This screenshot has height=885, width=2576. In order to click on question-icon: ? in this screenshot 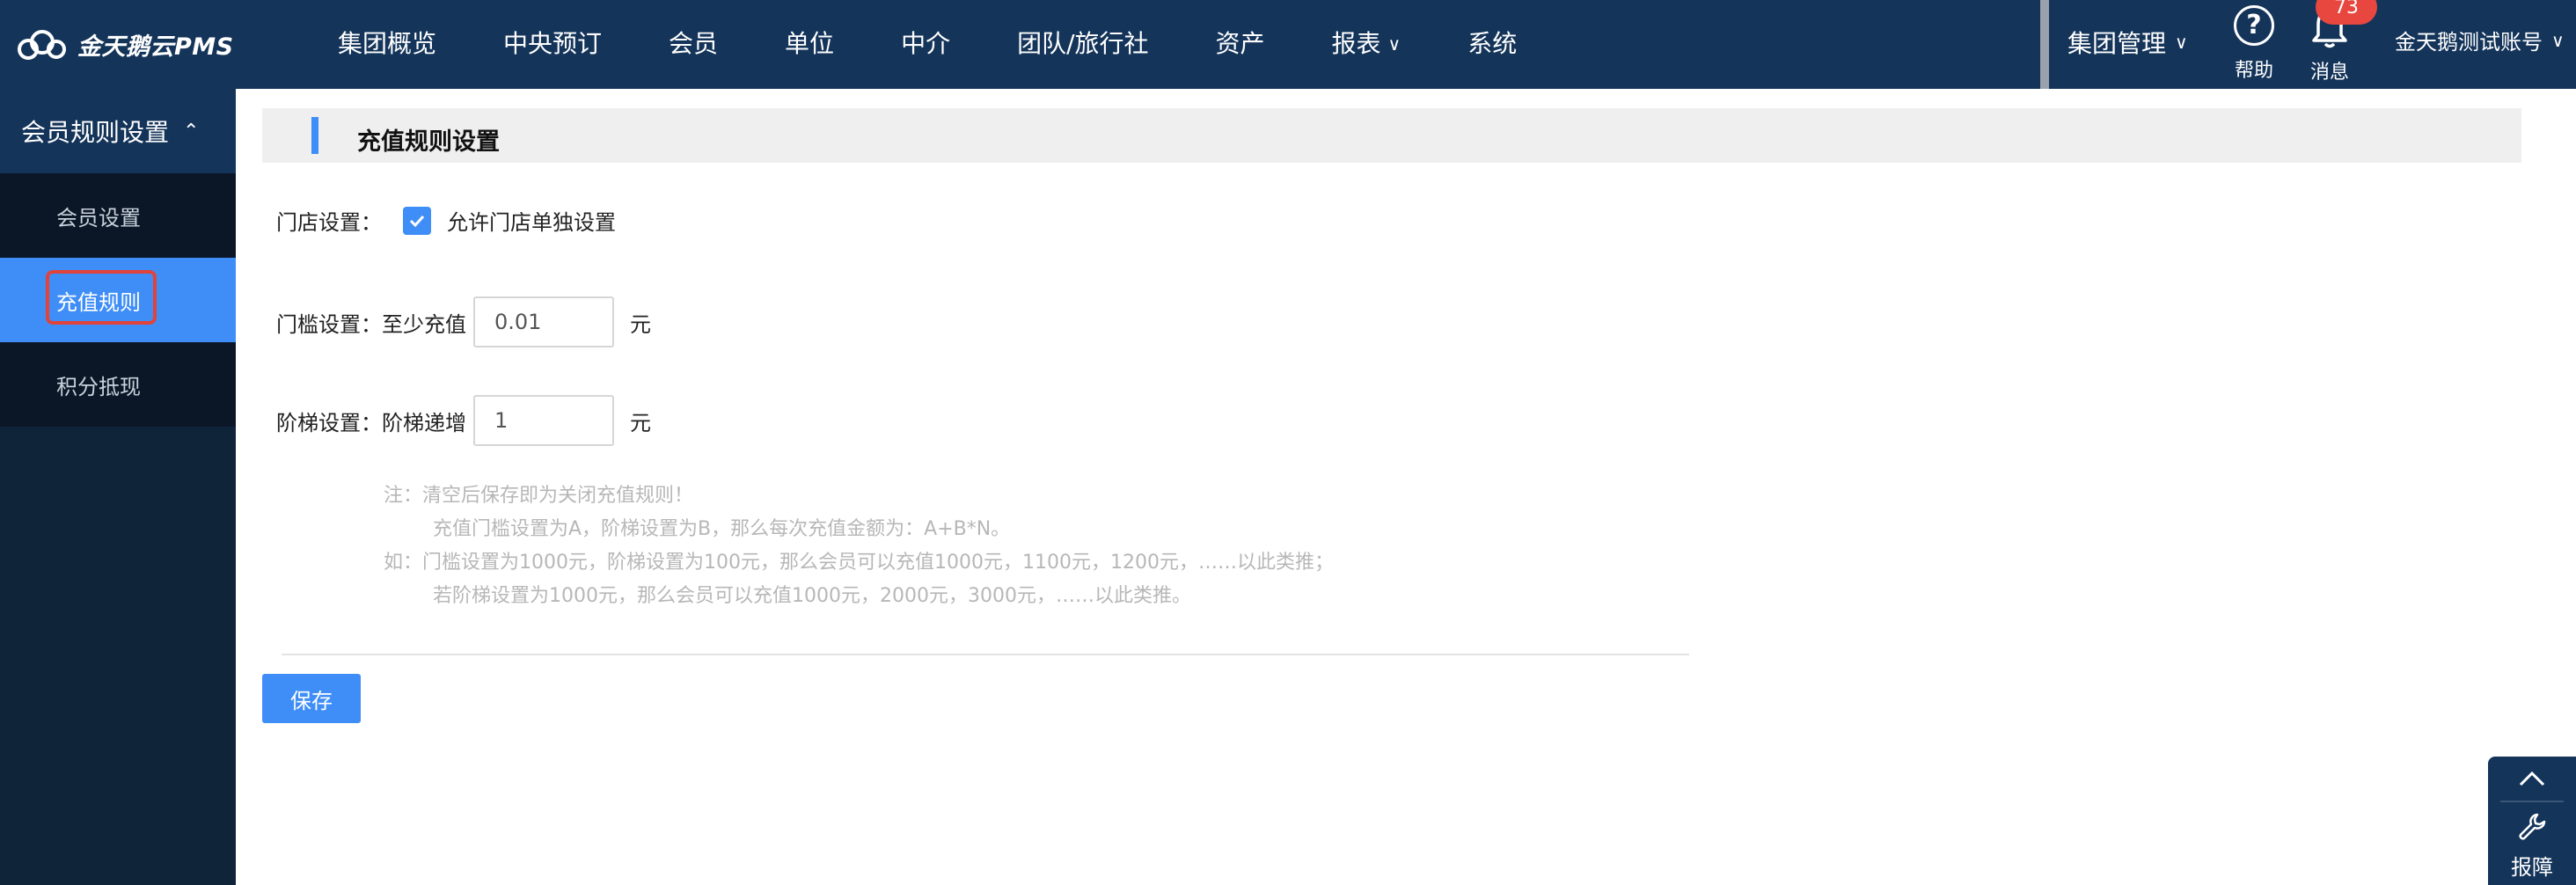, I will do `click(2254, 25)`.